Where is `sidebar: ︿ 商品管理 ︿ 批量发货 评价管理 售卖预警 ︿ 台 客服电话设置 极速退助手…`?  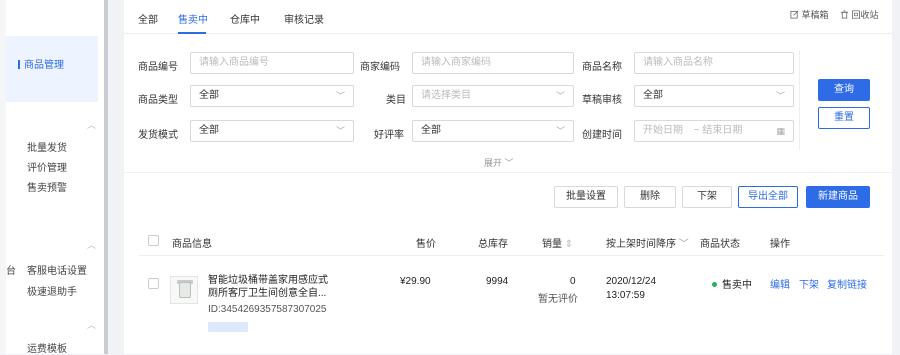 sidebar: ︿ 商品管理 ︿ 批量发货 评价管理 售卖预警 ︿ 台 客服电话设置 极速退助手… is located at coordinates (57, 177).